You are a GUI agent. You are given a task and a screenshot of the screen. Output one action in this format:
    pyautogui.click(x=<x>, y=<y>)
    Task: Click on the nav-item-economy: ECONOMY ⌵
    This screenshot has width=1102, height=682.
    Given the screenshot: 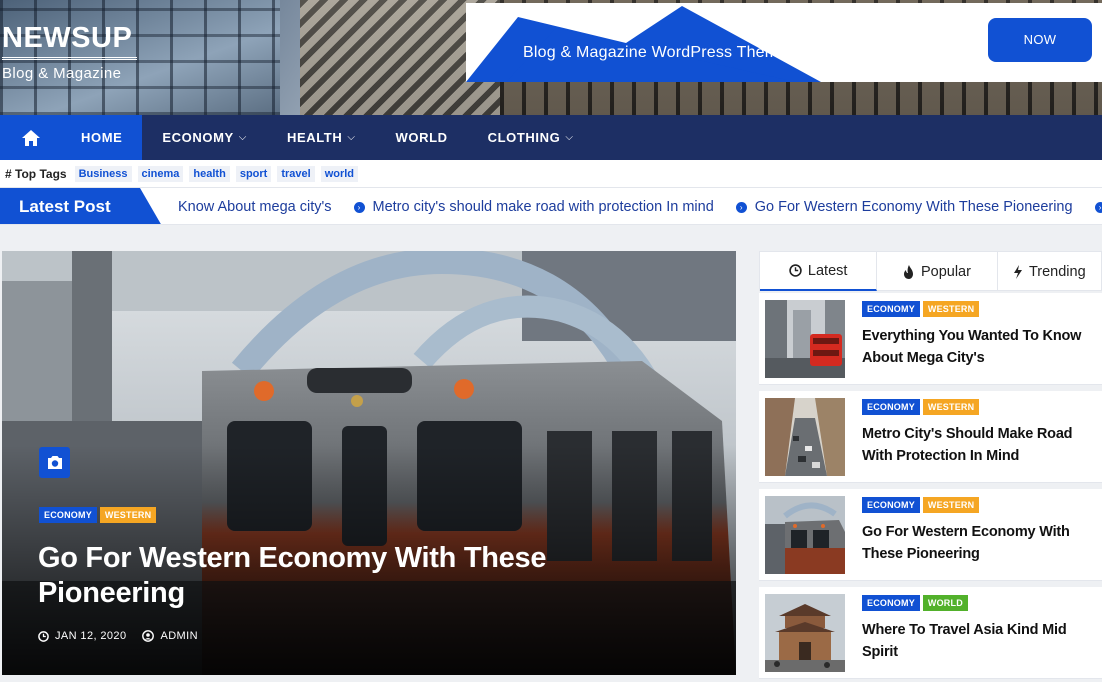 What is the action you would take?
    pyautogui.click(x=204, y=137)
    